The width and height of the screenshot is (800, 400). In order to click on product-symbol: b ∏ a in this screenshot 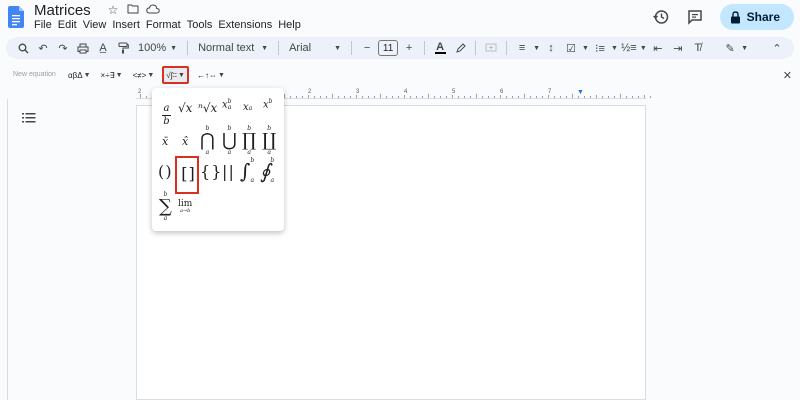, I will do `click(249, 141)`.